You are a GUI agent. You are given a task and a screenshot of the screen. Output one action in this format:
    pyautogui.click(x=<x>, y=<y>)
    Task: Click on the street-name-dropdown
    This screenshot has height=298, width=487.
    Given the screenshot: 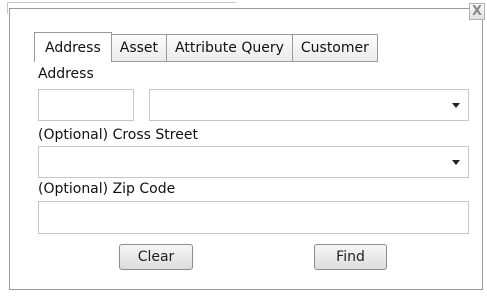 What is the action you would take?
    pyautogui.click(x=309, y=105)
    